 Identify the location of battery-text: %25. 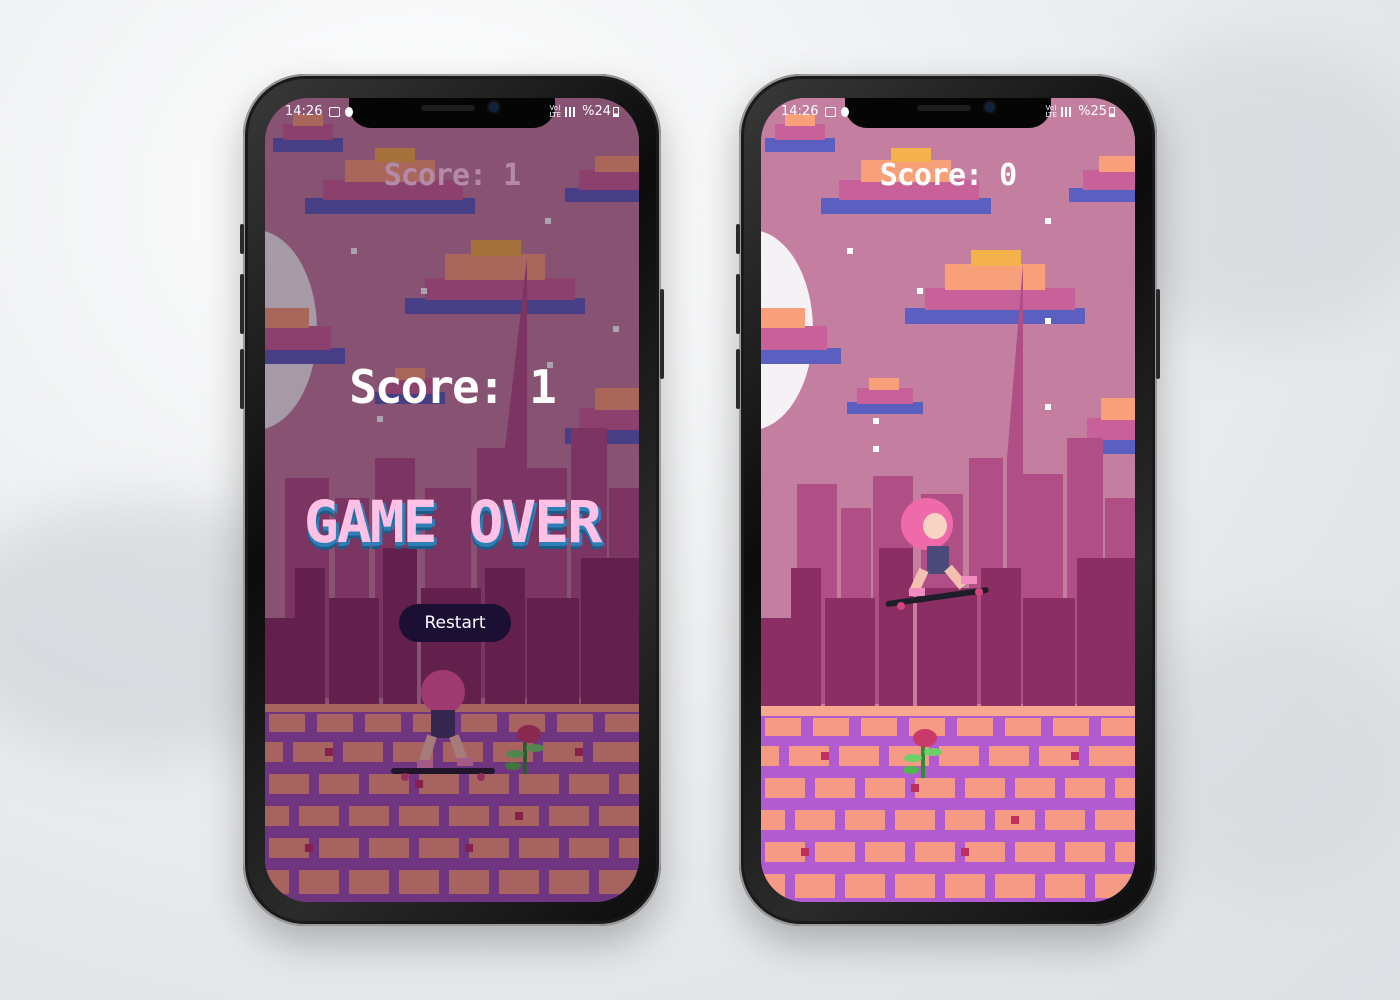
(1092, 111).